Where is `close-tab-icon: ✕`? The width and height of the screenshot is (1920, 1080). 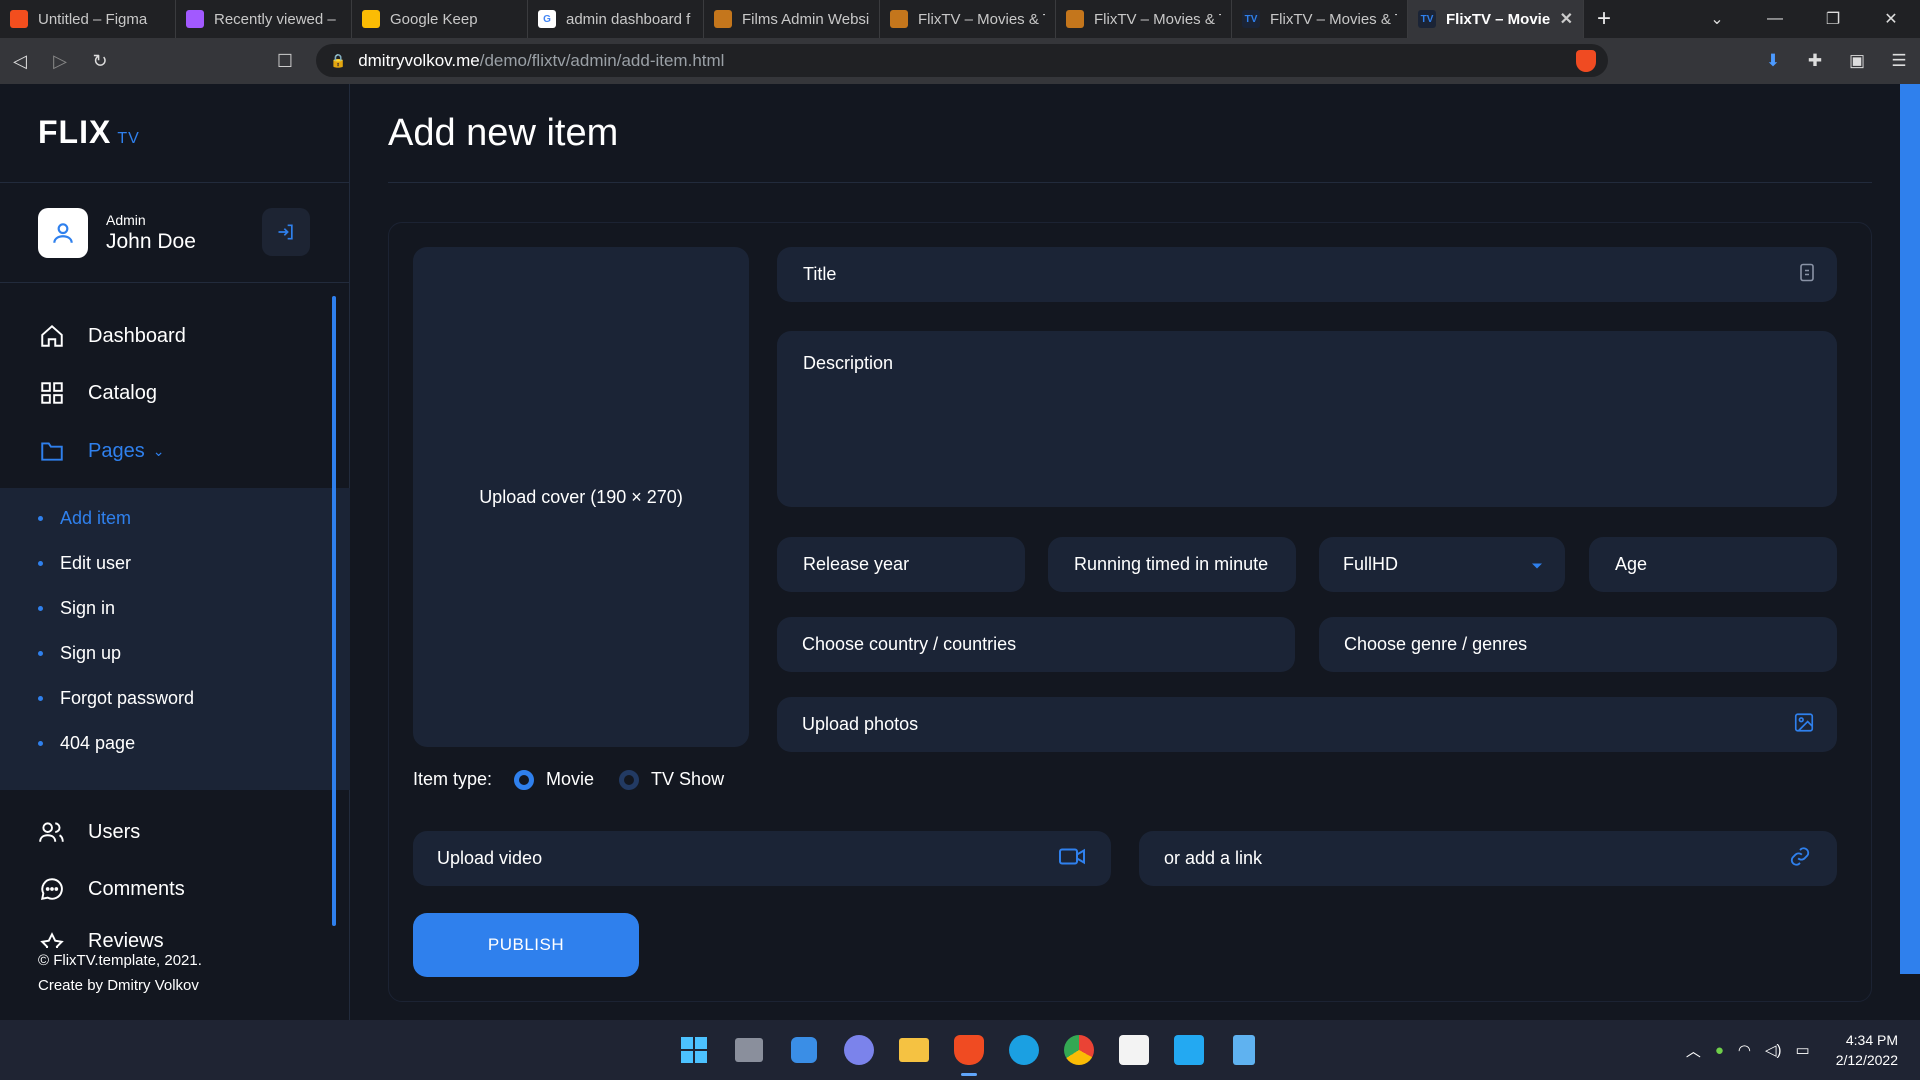
close-tab-icon: ✕ is located at coordinates (1566, 19).